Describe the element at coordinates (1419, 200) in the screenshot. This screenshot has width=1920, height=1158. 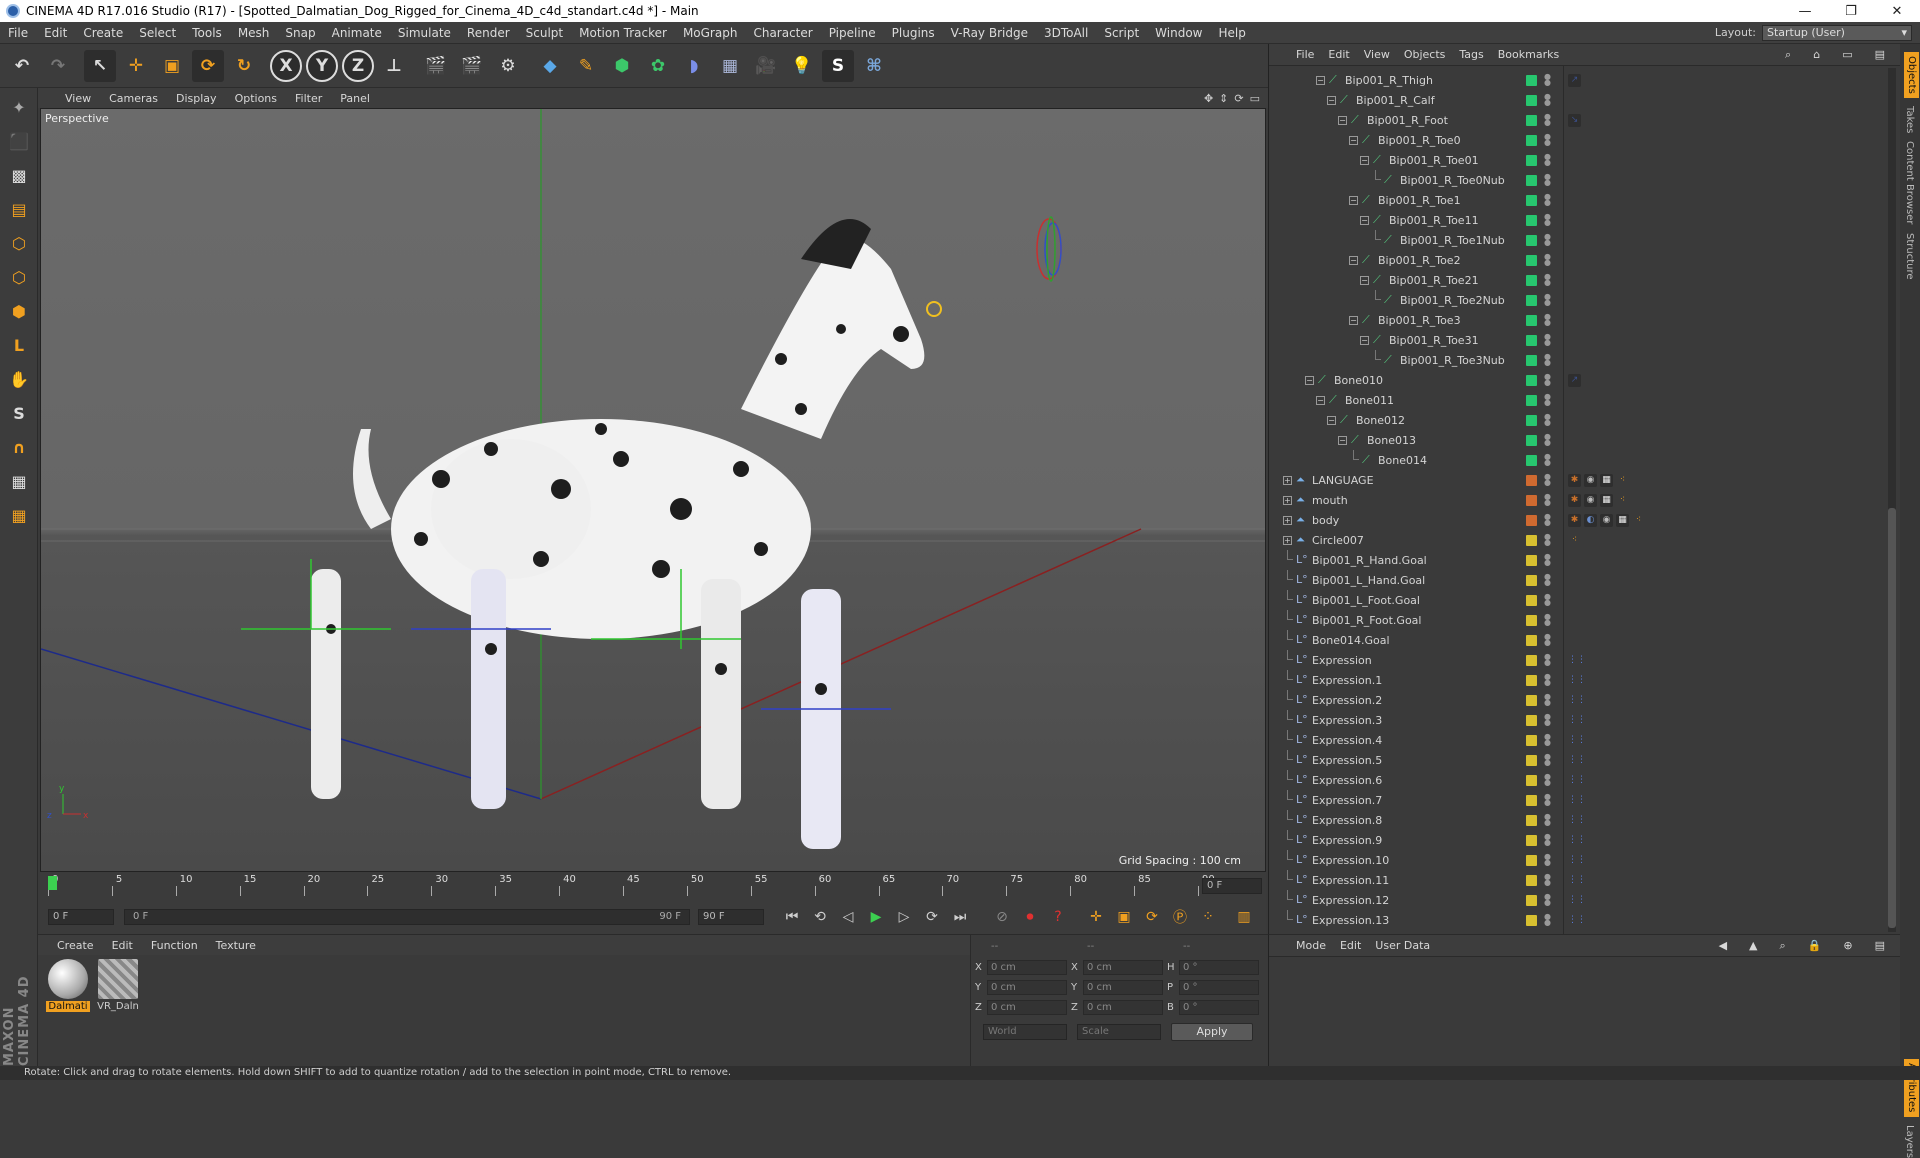
I see `object-name: Bip001_R_Toe1` at that location.